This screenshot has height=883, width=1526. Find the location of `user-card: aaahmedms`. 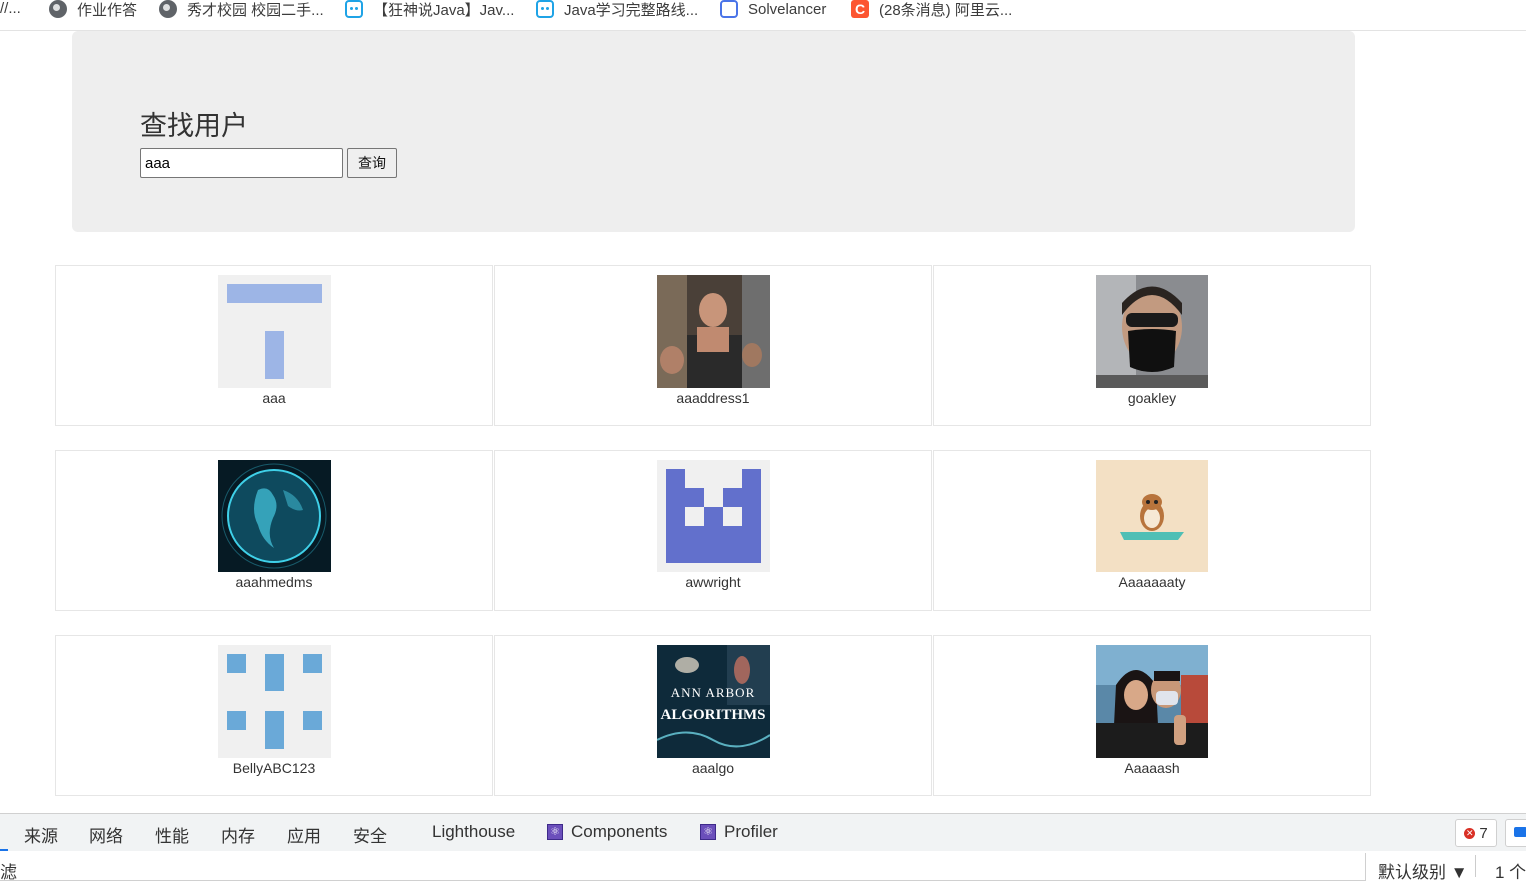

user-card: aaahmedms is located at coordinates (274, 530).